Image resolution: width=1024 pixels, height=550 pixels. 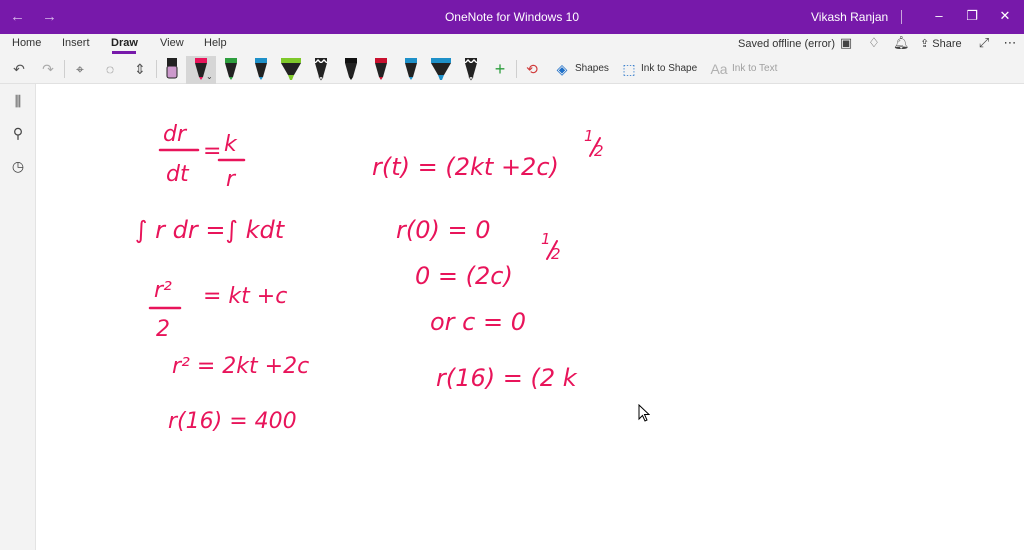 I want to click on tab-view: View, so click(x=172, y=43).